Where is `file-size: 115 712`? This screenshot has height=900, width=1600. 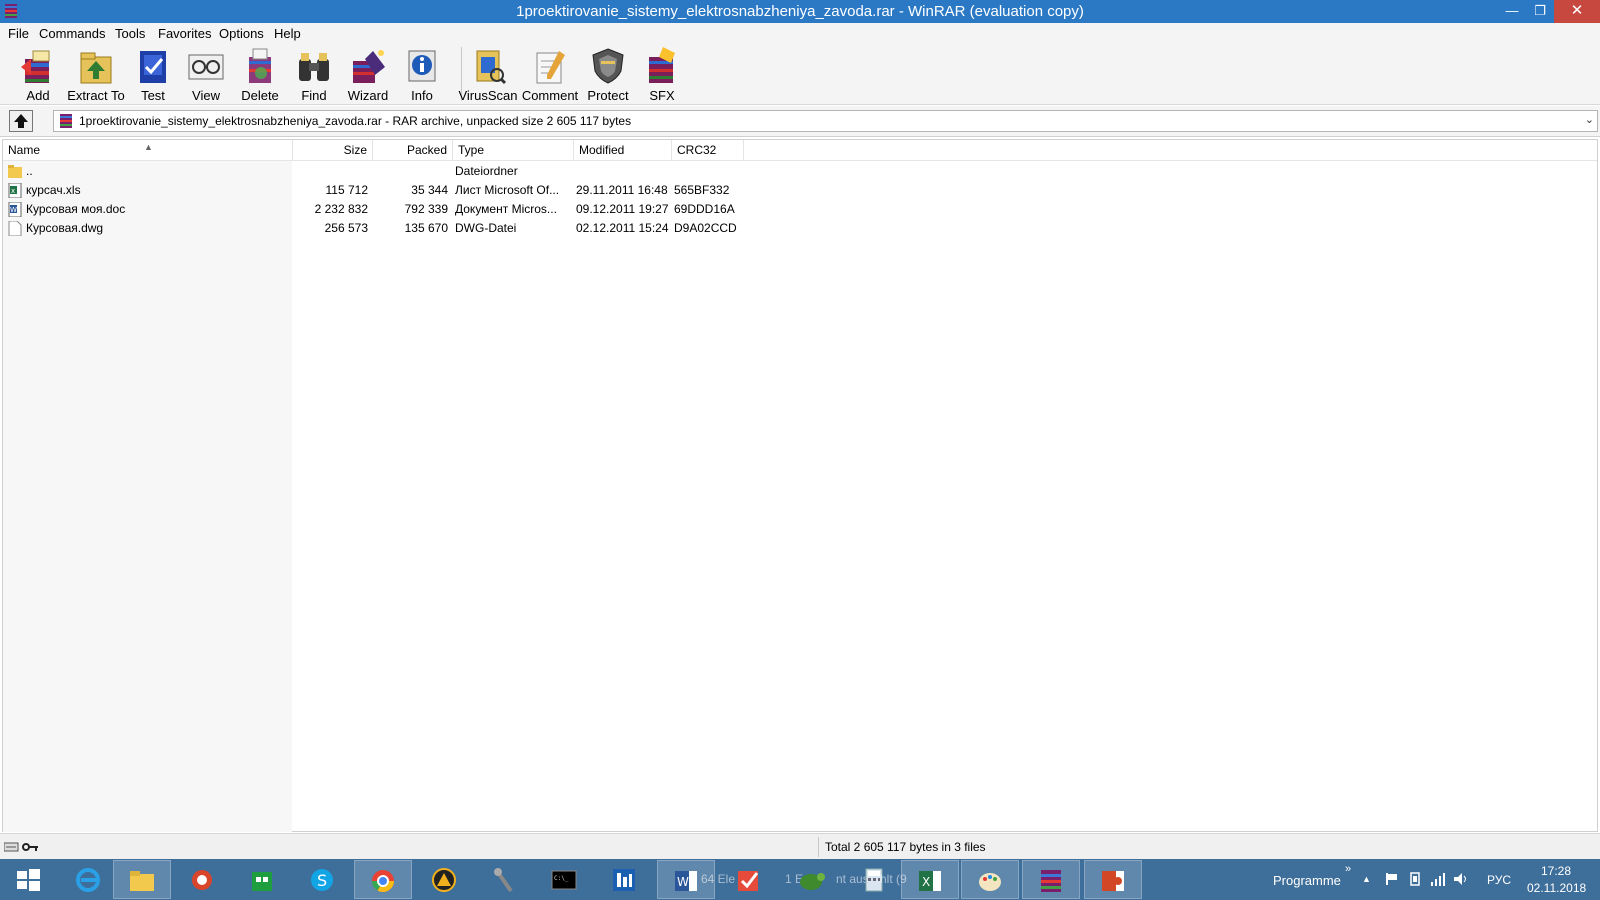
file-size: 115 712 is located at coordinates (347, 190).